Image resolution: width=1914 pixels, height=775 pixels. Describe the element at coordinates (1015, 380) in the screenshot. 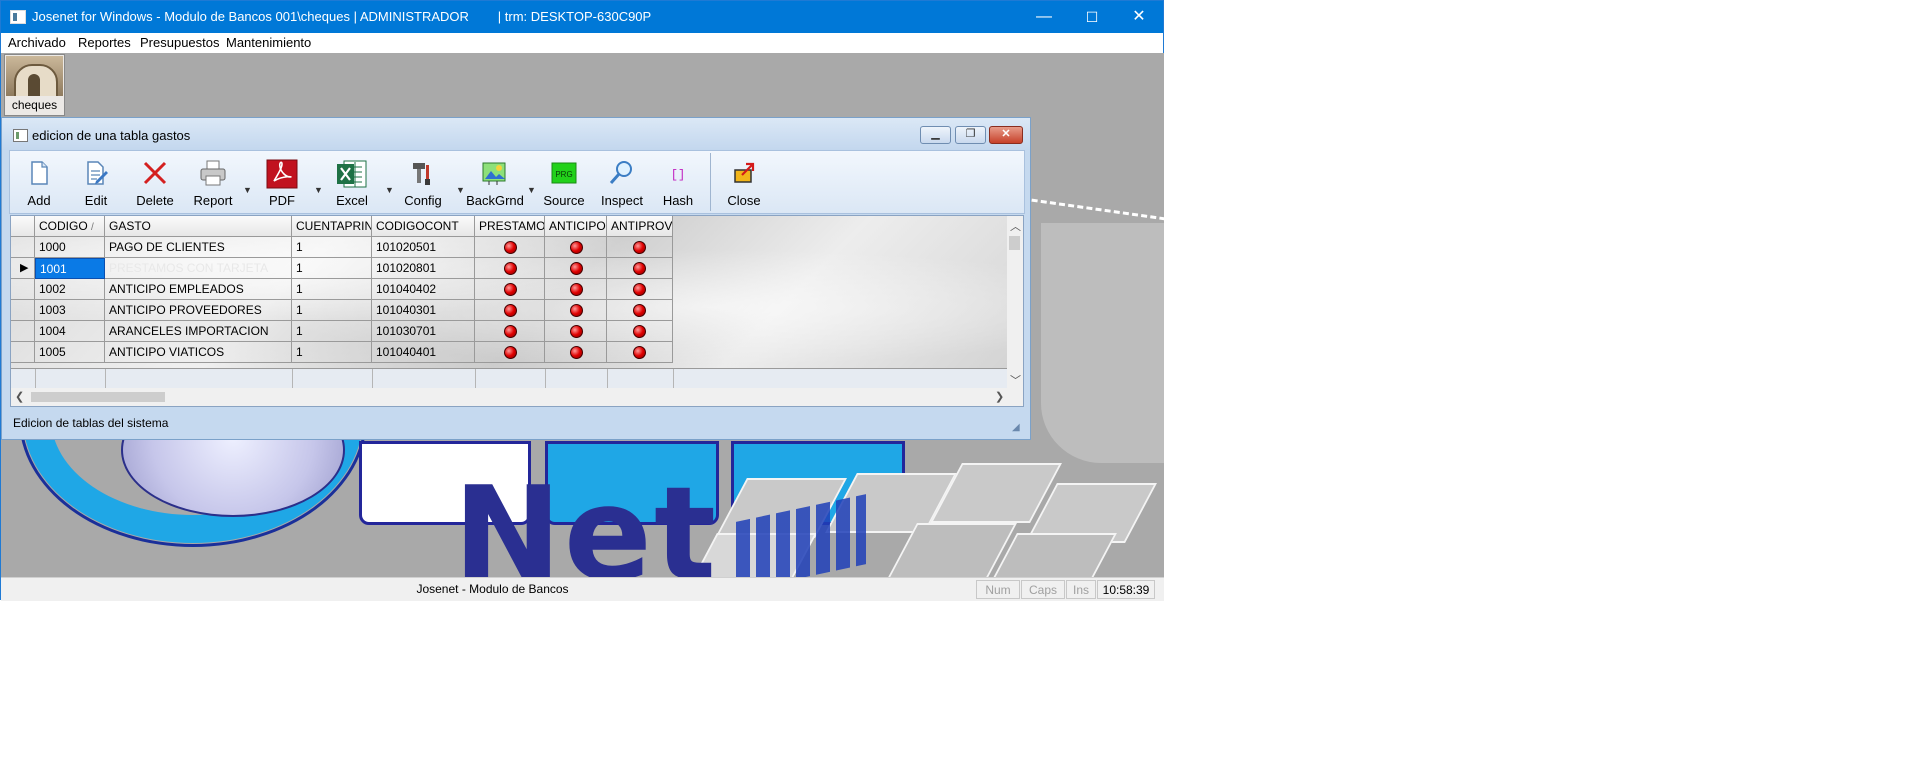

I see `scroll-down-icon: ﹀` at that location.